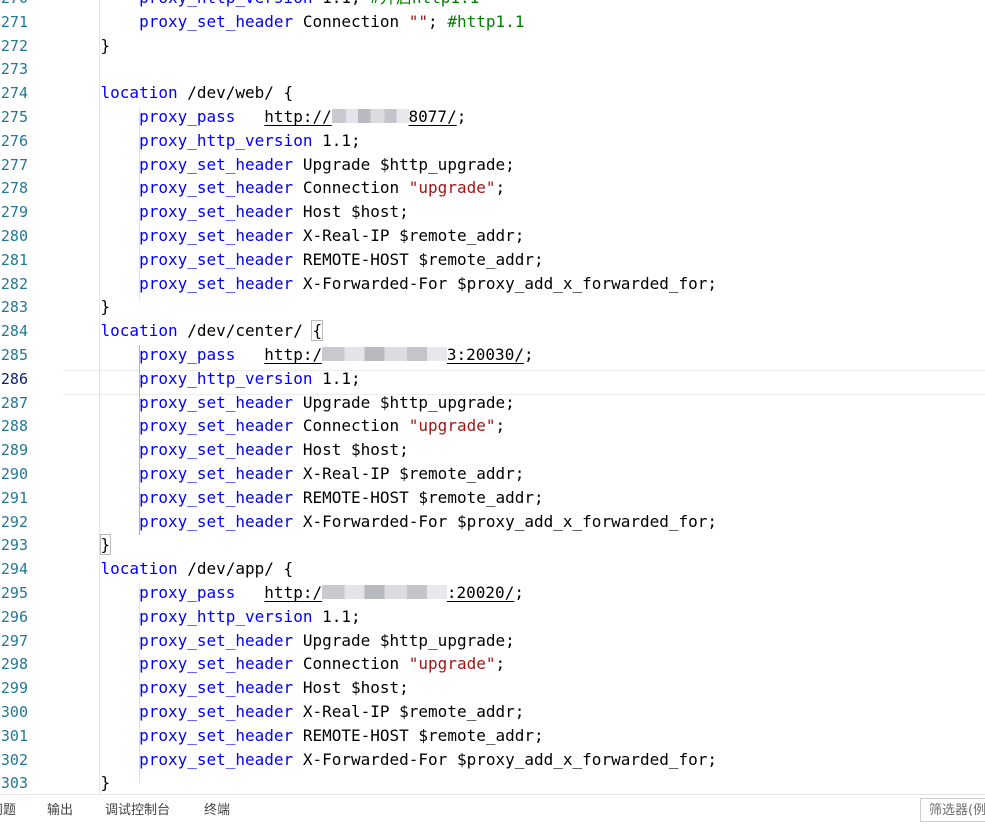 This screenshot has width=985, height=826. What do you see at coordinates (492, 331) in the screenshot?
I see `code-line: 284 location /dev/center/ {` at bounding box center [492, 331].